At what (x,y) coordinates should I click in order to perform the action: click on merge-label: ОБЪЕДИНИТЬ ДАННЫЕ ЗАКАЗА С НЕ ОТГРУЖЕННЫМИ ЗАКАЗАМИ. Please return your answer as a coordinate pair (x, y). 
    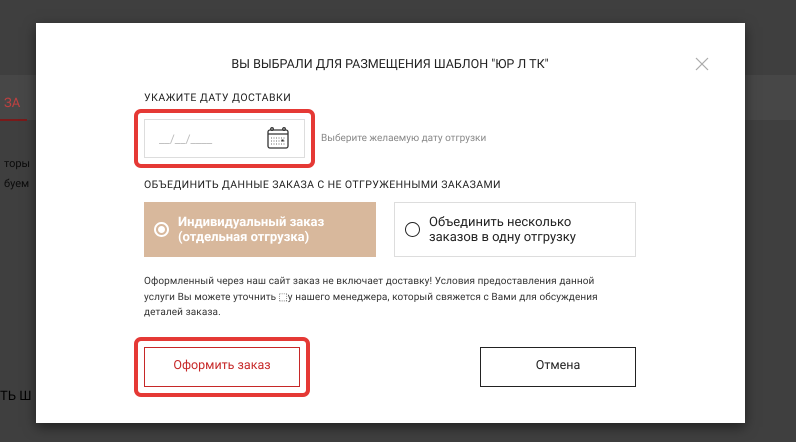
    Looking at the image, I should click on (323, 184).